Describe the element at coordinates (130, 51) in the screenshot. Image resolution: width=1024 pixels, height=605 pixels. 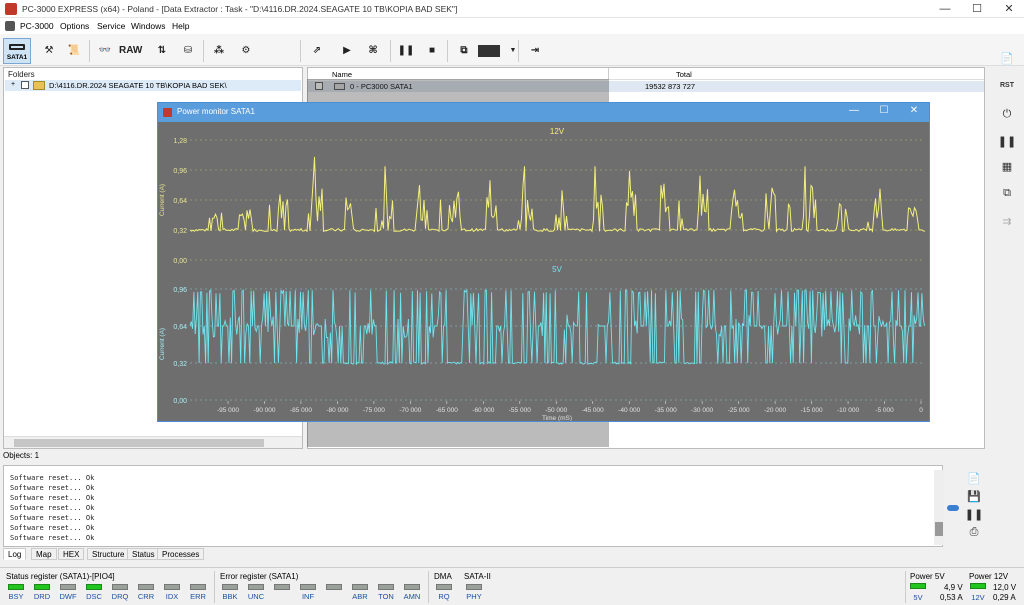
I see `raw-button: RAW` at that location.